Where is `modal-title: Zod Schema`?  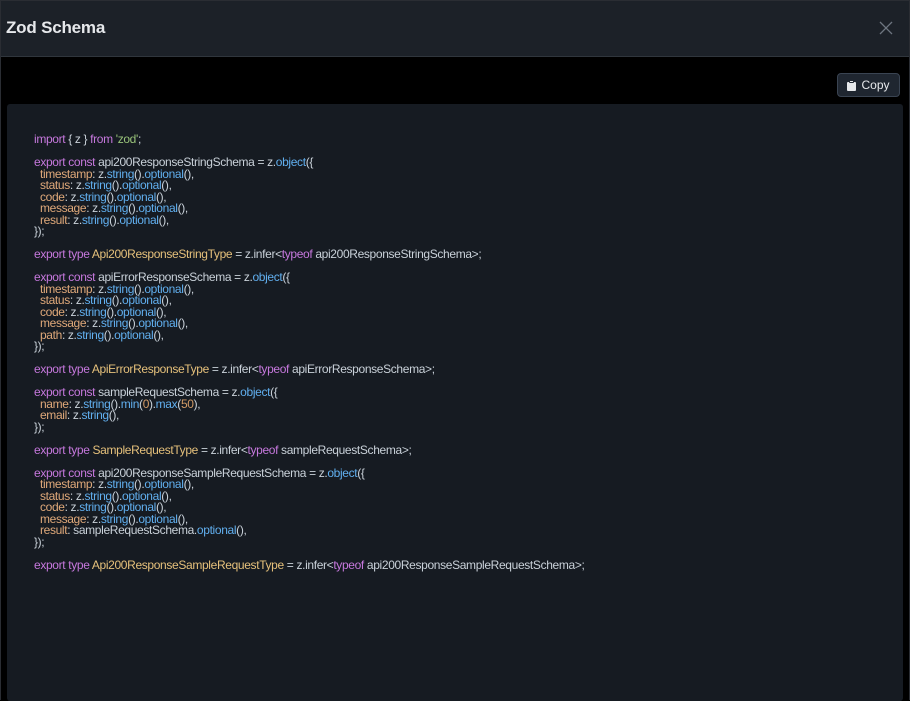
modal-title: Zod Schema is located at coordinates (56, 27).